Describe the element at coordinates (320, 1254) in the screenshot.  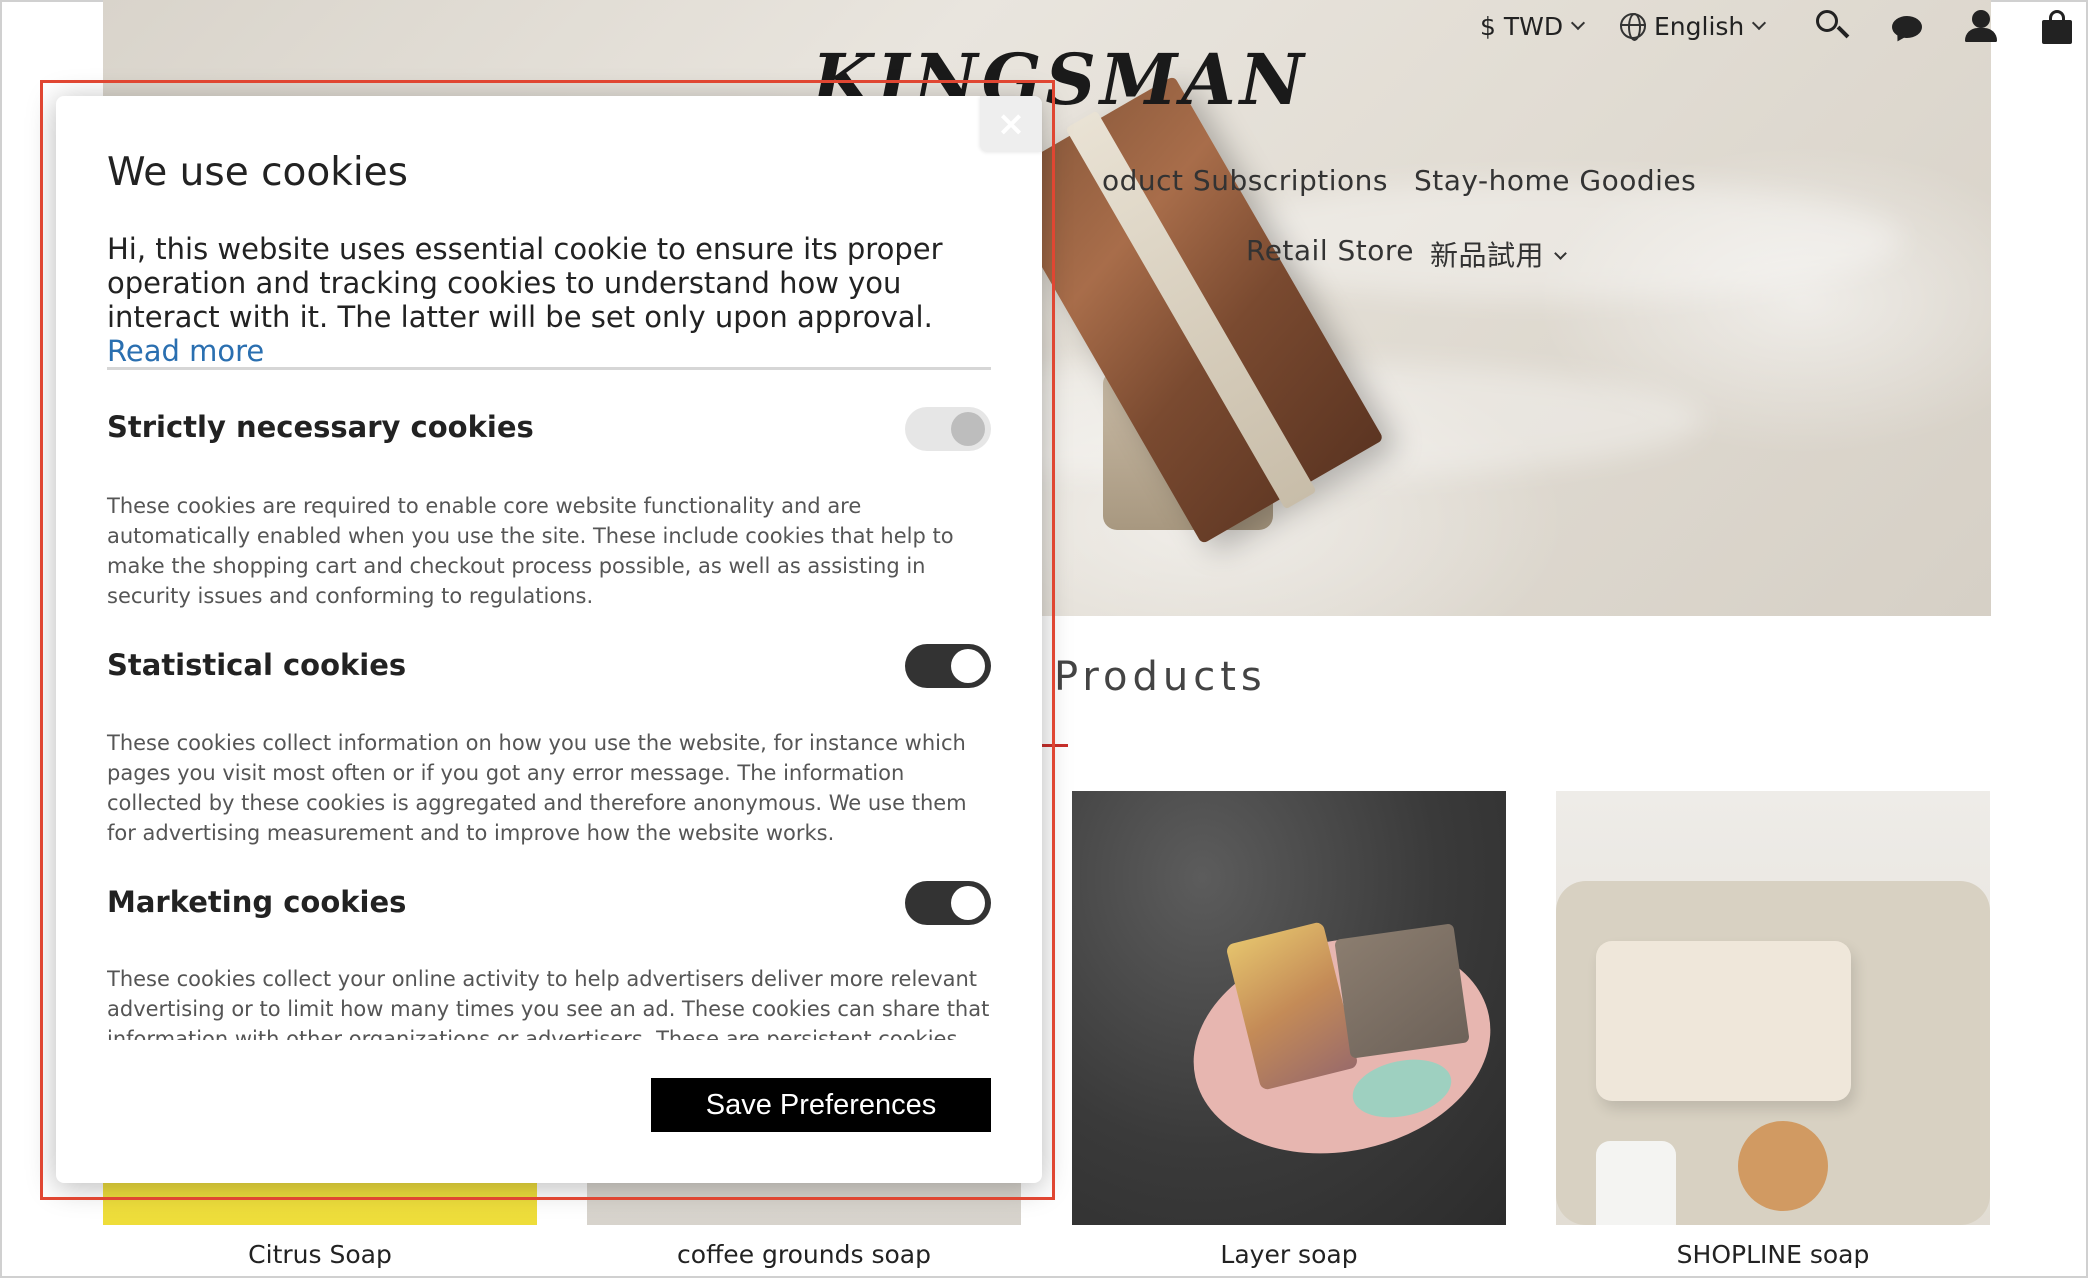
I see `product-name: Citrus Soap` at that location.